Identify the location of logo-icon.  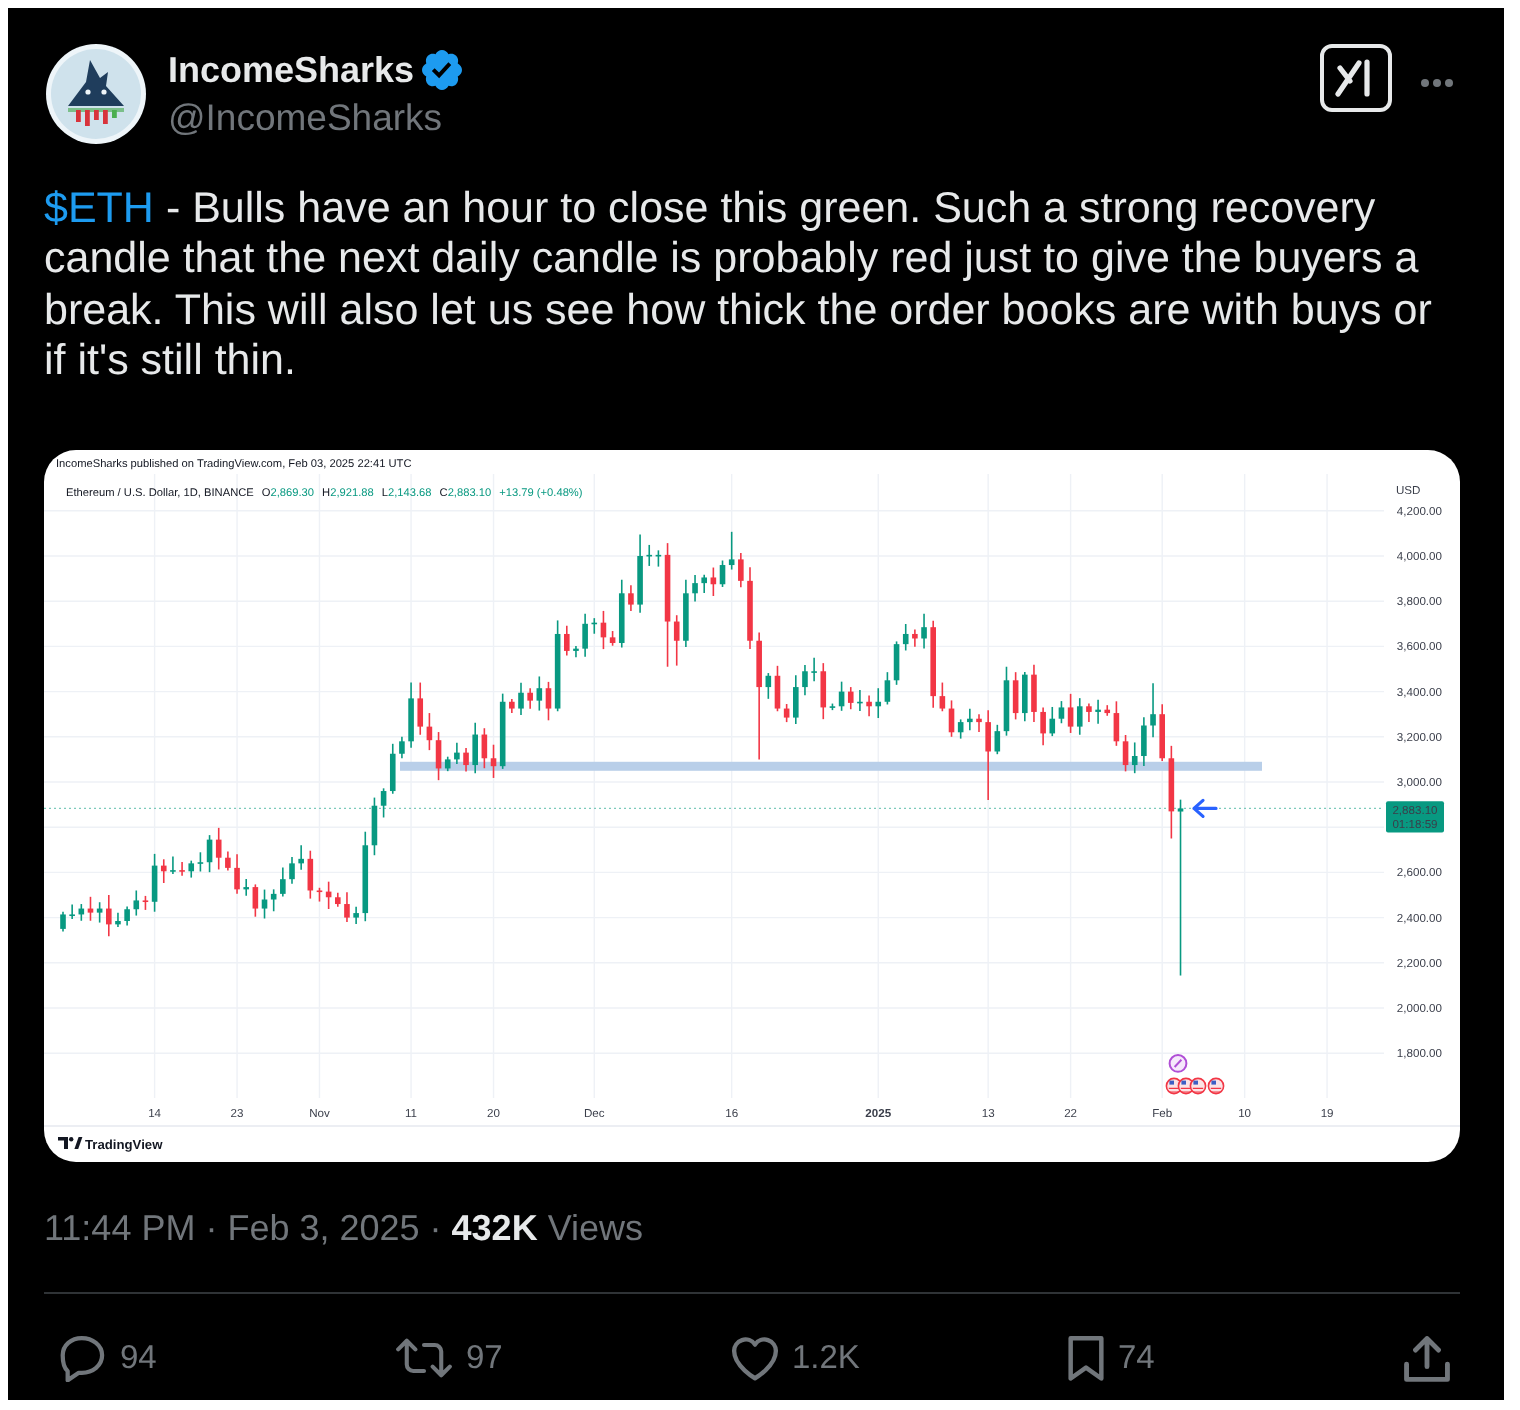
(70, 1143).